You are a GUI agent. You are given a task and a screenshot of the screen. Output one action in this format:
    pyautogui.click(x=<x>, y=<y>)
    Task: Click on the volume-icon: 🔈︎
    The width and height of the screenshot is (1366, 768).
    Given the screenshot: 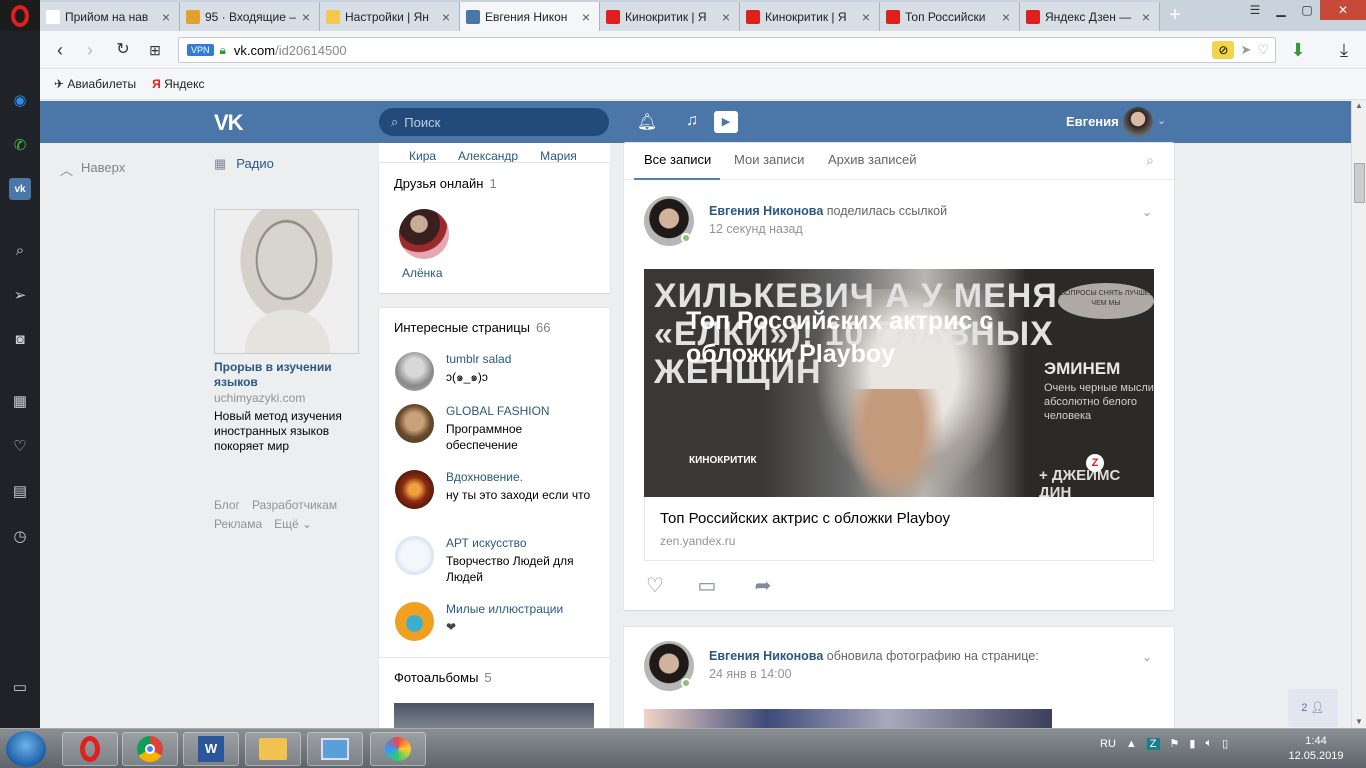 What is the action you would take?
    pyautogui.click(x=1208, y=743)
    